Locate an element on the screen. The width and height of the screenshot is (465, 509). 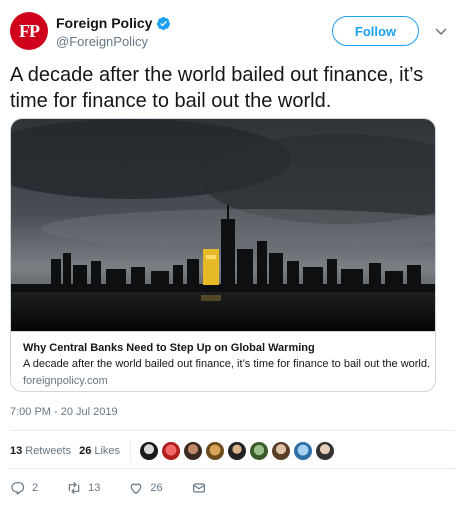
account-name: Foreign Policy is located at coordinates (104, 23).